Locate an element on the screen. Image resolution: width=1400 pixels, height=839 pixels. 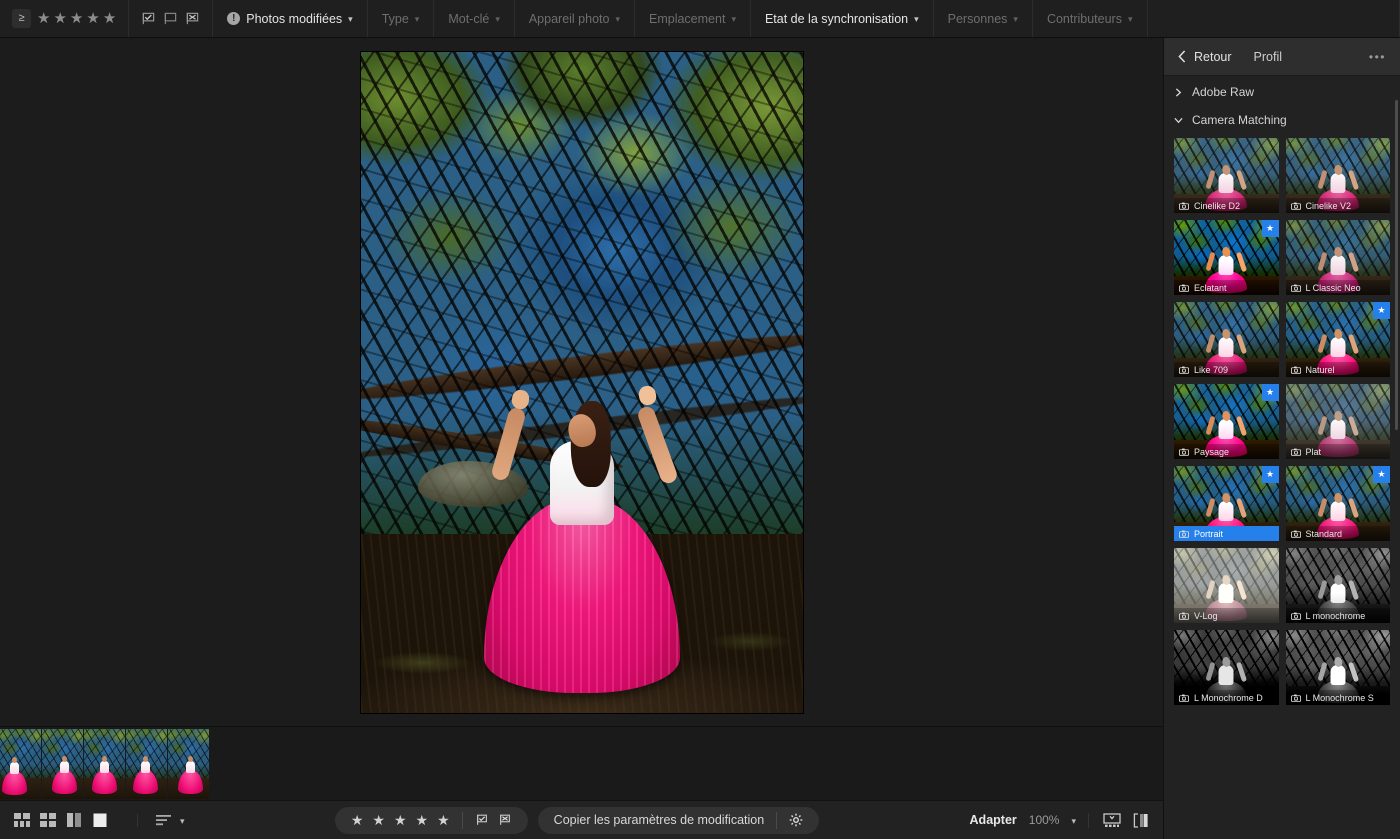
rating-filter-group: ≥ ★ ★ ★ ★ ★ is located at coordinates (65, 18).